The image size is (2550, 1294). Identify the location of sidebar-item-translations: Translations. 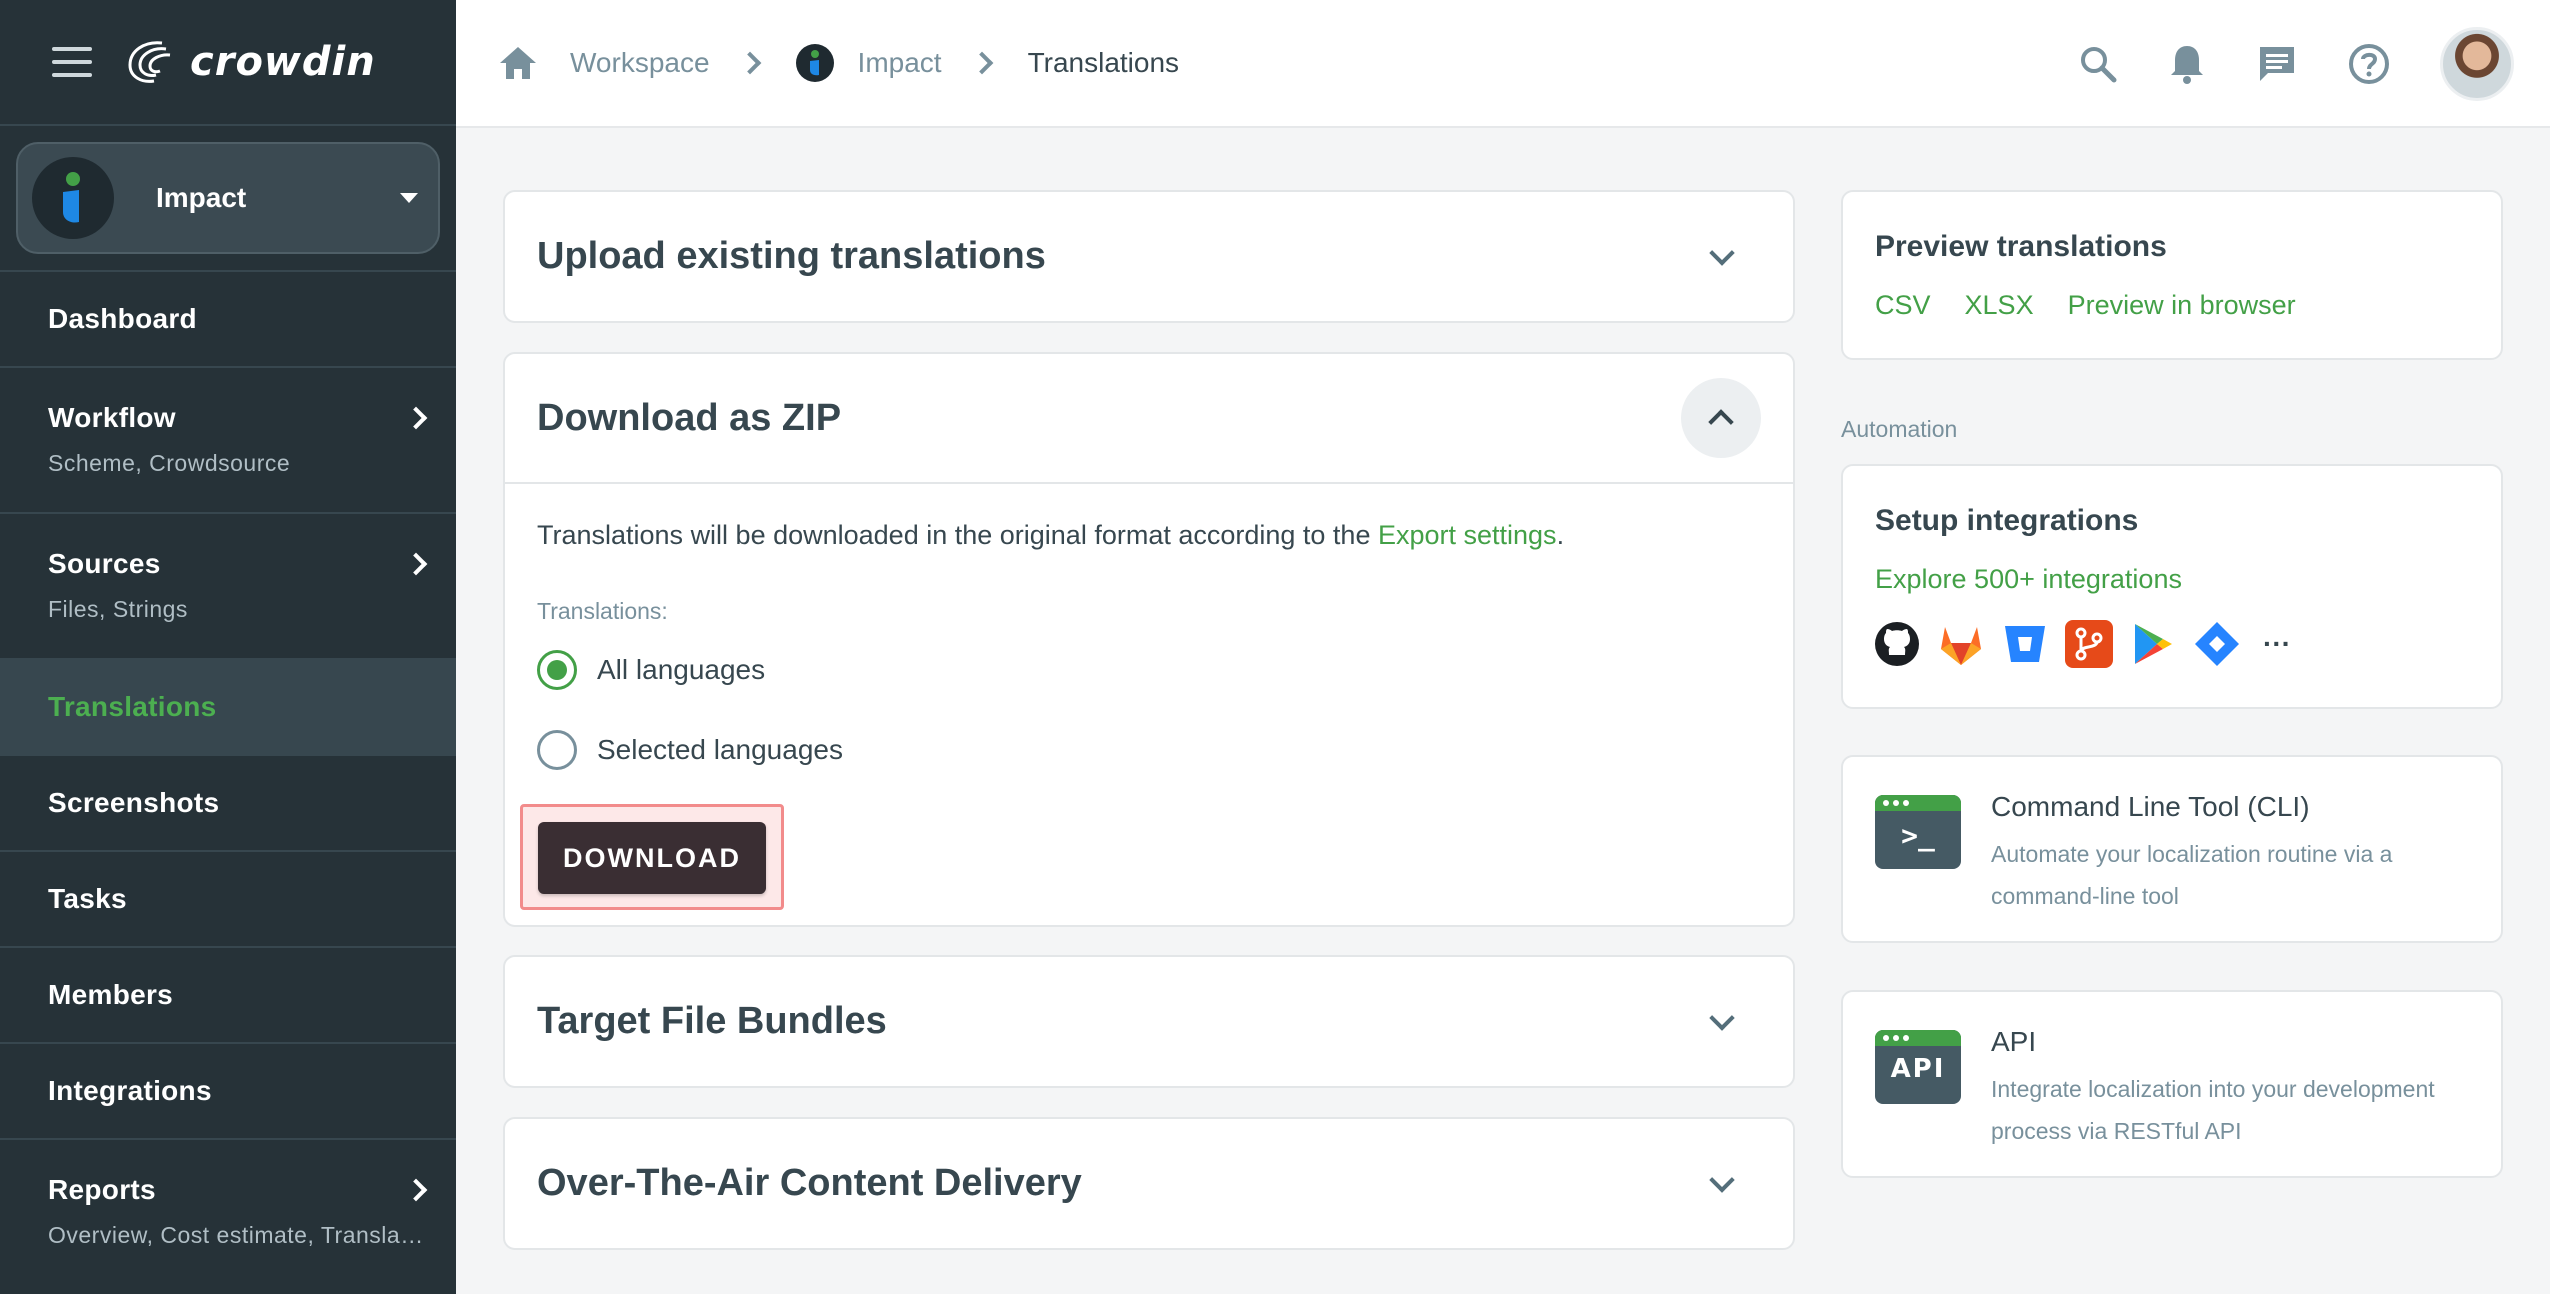
(228, 708).